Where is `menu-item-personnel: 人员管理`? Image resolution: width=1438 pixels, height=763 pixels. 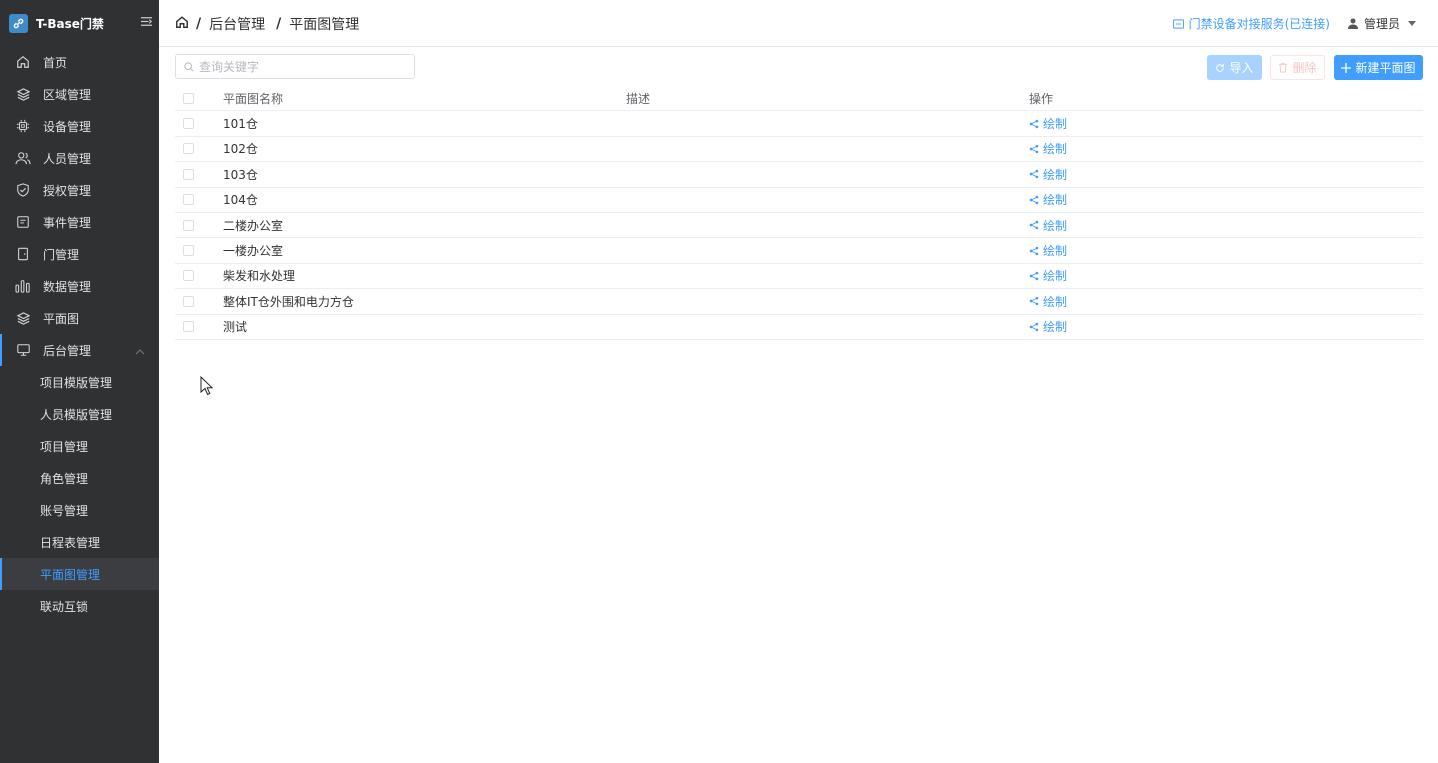 menu-item-personnel: 人员管理 is located at coordinates (79, 158).